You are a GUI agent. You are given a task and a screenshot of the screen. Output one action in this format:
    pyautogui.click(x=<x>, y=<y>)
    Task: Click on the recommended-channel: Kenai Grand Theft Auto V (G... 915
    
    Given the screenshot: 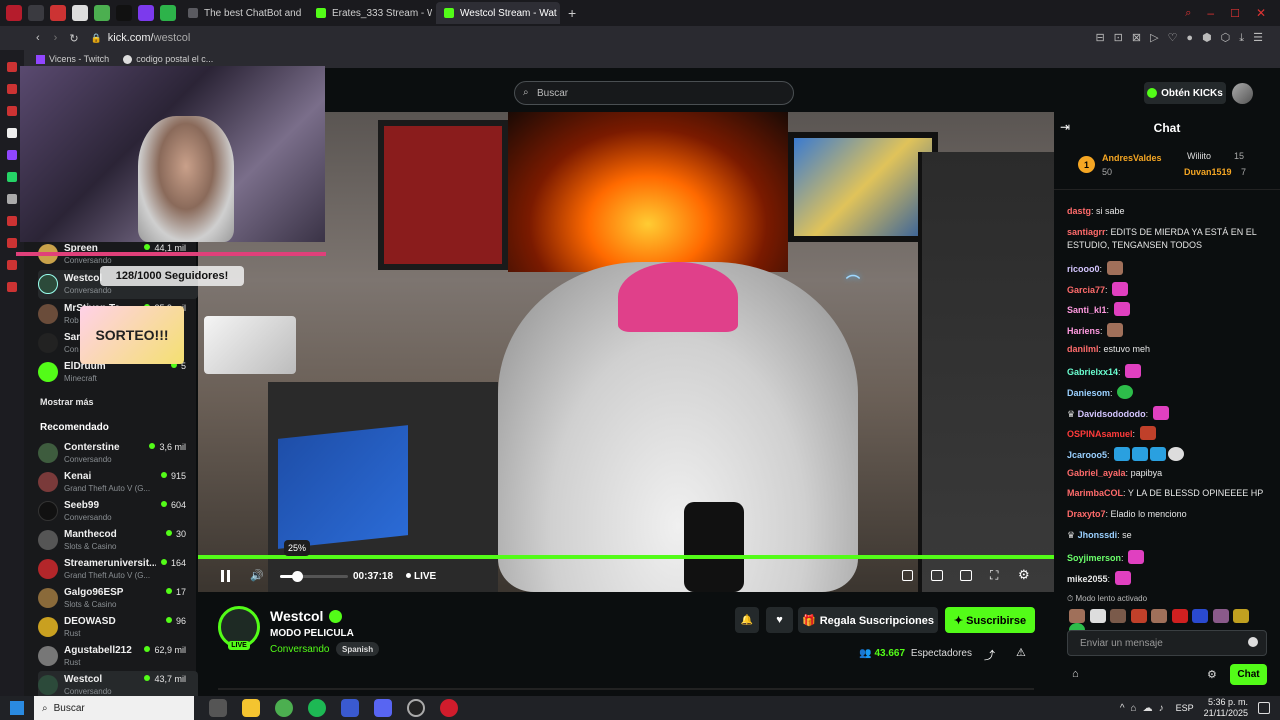 What is the action you would take?
    pyautogui.click(x=118, y=482)
    